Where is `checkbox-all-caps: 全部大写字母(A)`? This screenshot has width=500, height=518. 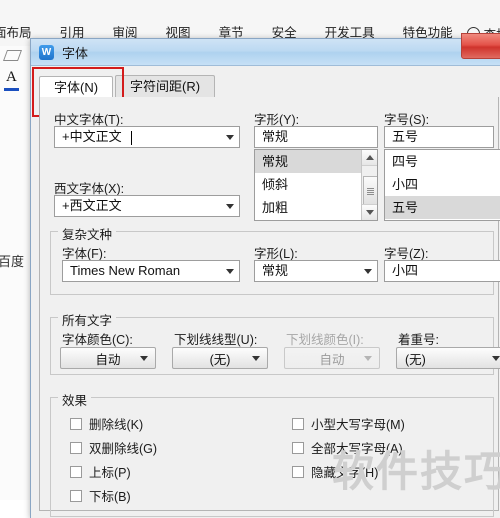
checkbox-all-caps: 全部大写字母(A) is located at coordinates (347, 447).